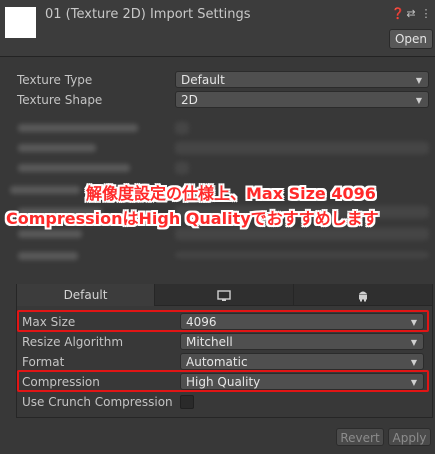 The width and height of the screenshot is (435, 454). Describe the element at coordinates (209, 342) in the screenshot. I see `resize-algorithm-value: Mitchell` at that location.